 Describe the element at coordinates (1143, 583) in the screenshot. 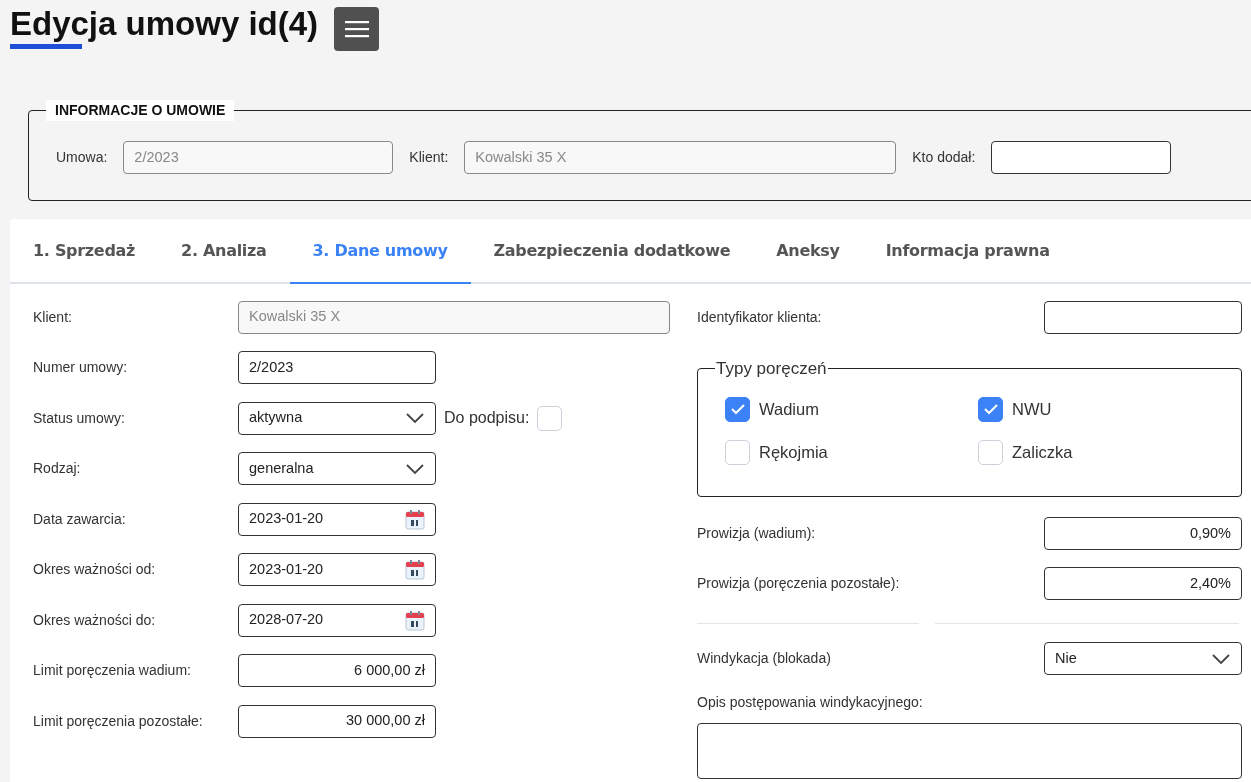

I see `input-field: 2,40%` at that location.